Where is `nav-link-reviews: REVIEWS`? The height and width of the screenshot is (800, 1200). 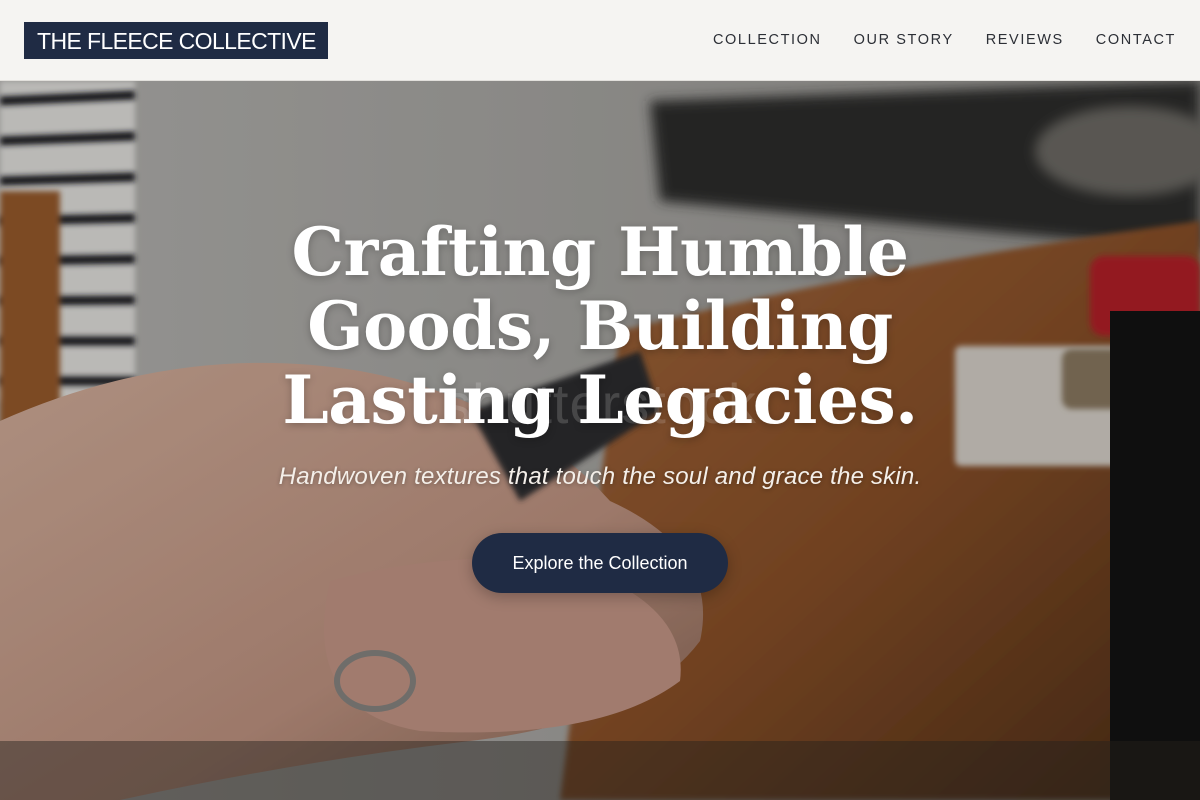 nav-link-reviews: REVIEWS is located at coordinates (1025, 40).